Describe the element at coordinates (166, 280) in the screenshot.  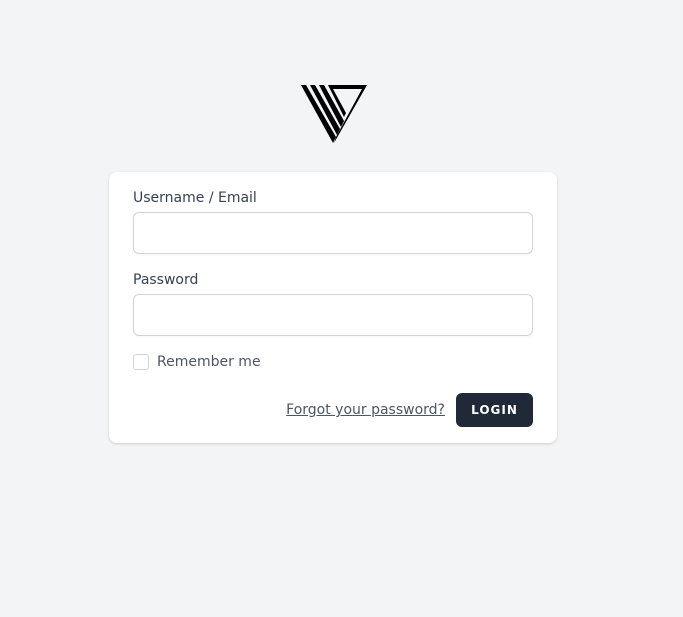
I see `password-label: Password` at that location.